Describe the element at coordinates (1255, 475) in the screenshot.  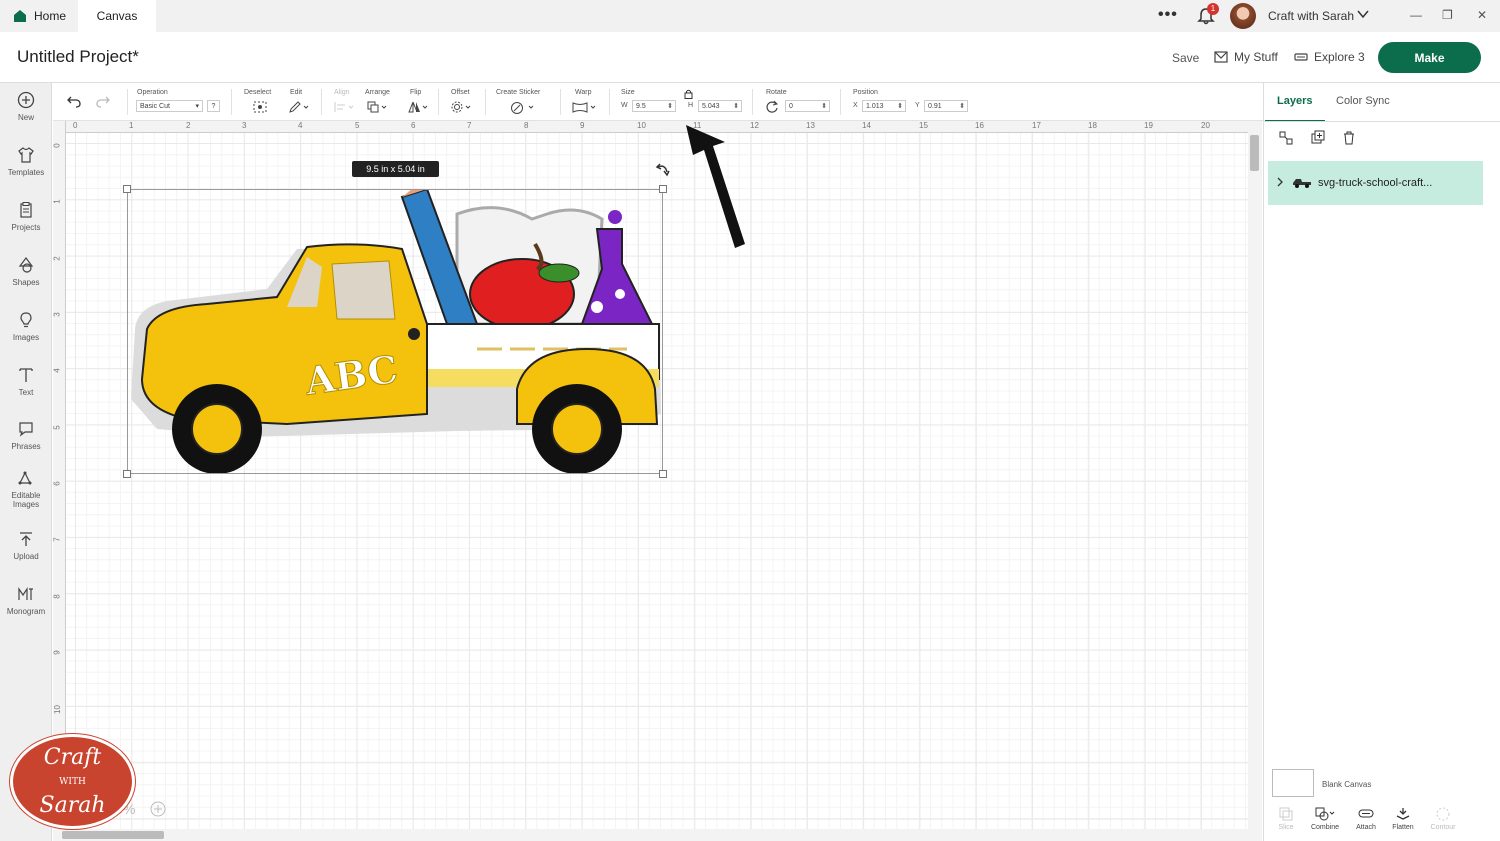
I see `vertical-scrollbar` at that location.